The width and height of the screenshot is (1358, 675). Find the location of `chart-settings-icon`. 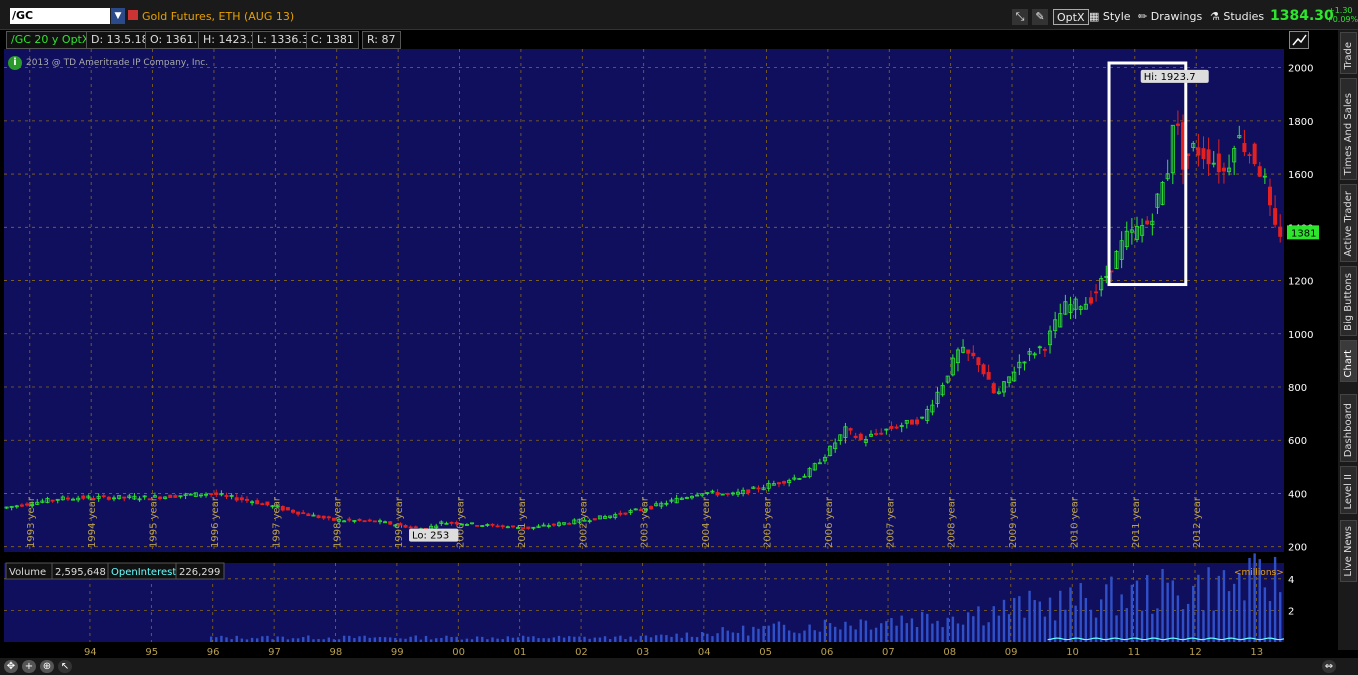

chart-settings-icon is located at coordinates (1299, 40).